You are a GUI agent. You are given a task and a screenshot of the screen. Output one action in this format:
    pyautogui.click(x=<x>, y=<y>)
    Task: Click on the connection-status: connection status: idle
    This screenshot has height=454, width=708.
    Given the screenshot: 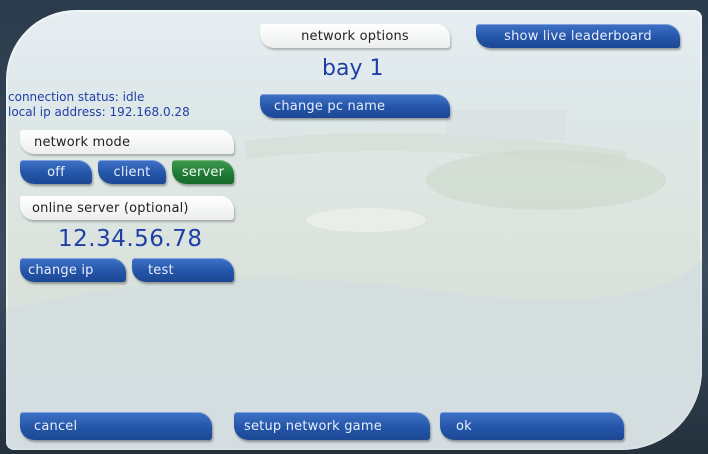 What is the action you would take?
    pyautogui.click(x=76, y=97)
    